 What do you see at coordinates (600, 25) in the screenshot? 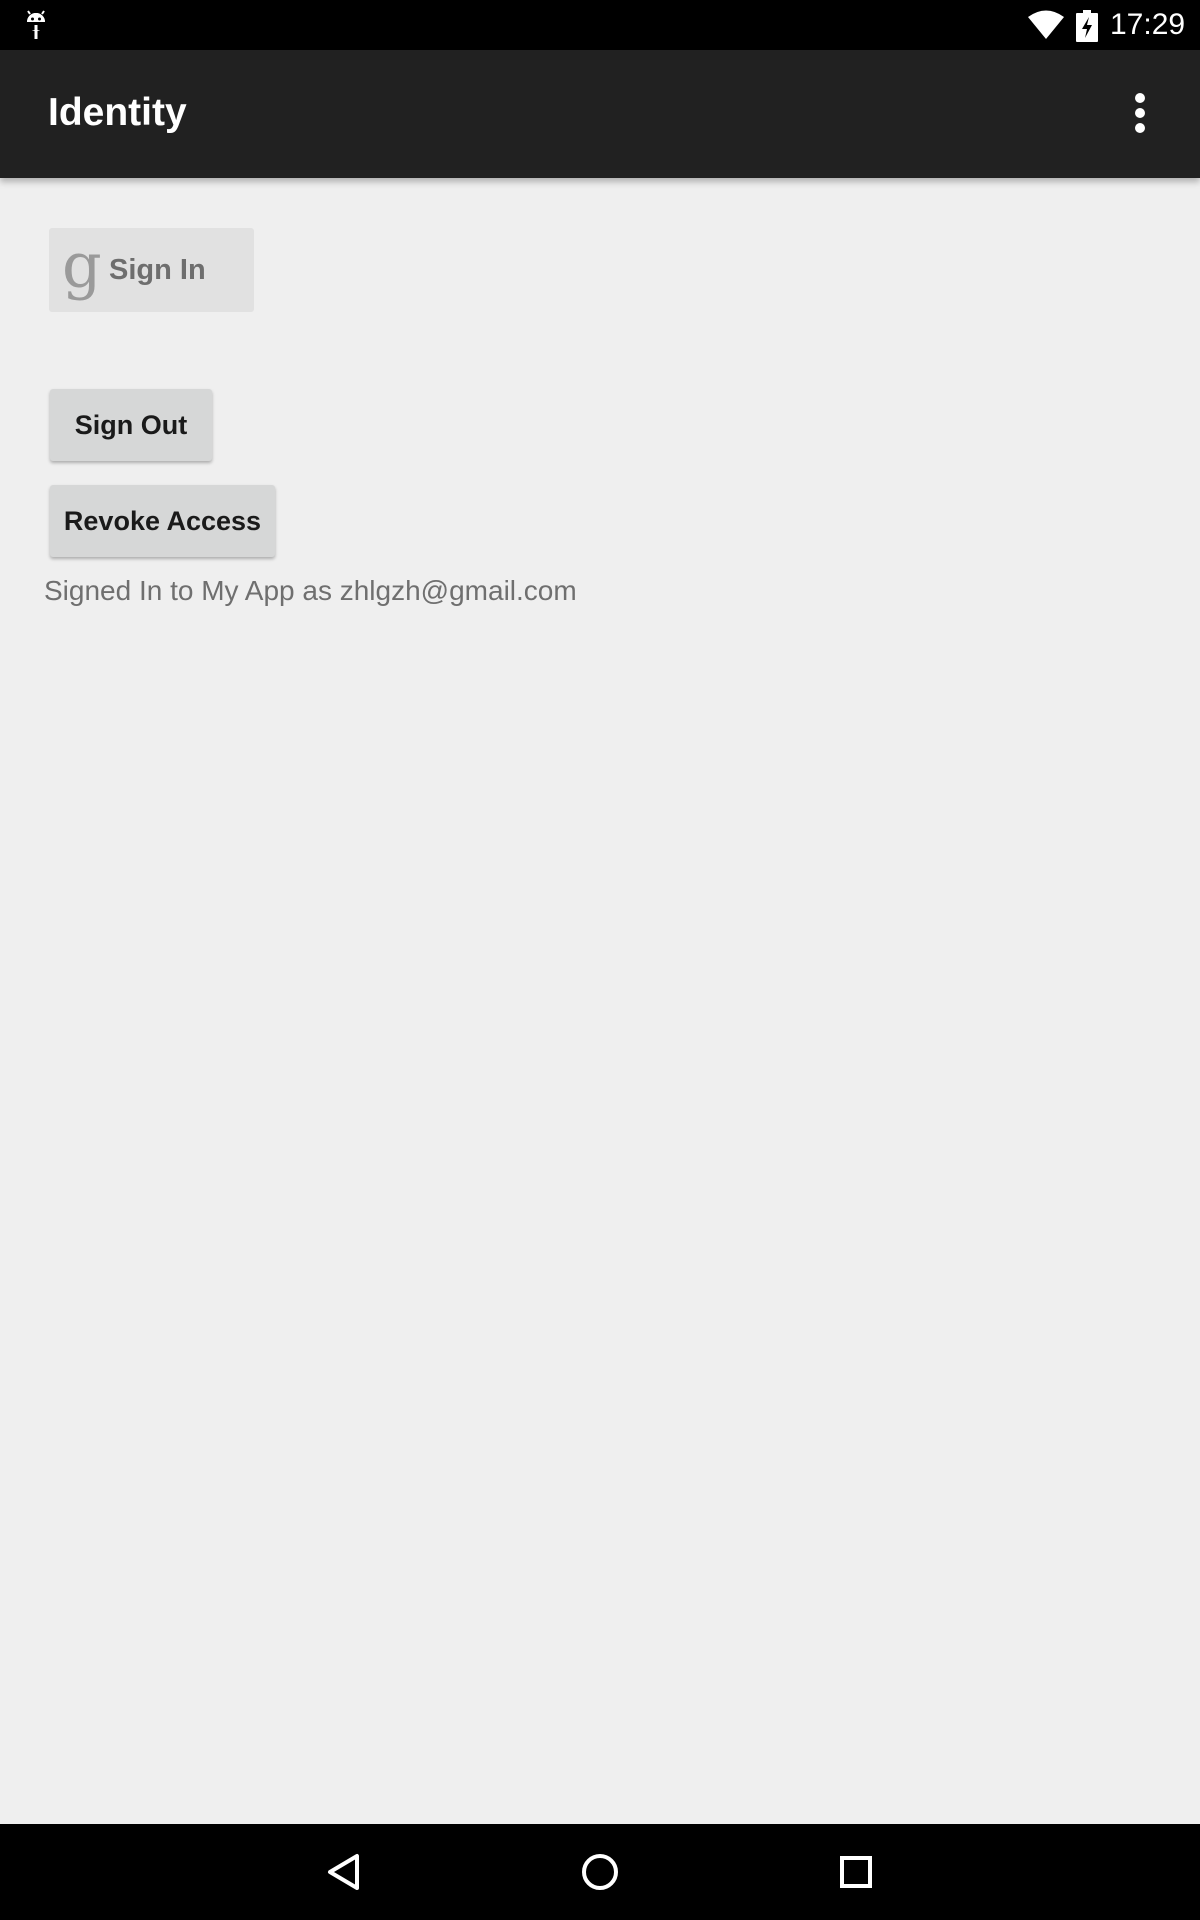
I see `status-bar: 17:29` at bounding box center [600, 25].